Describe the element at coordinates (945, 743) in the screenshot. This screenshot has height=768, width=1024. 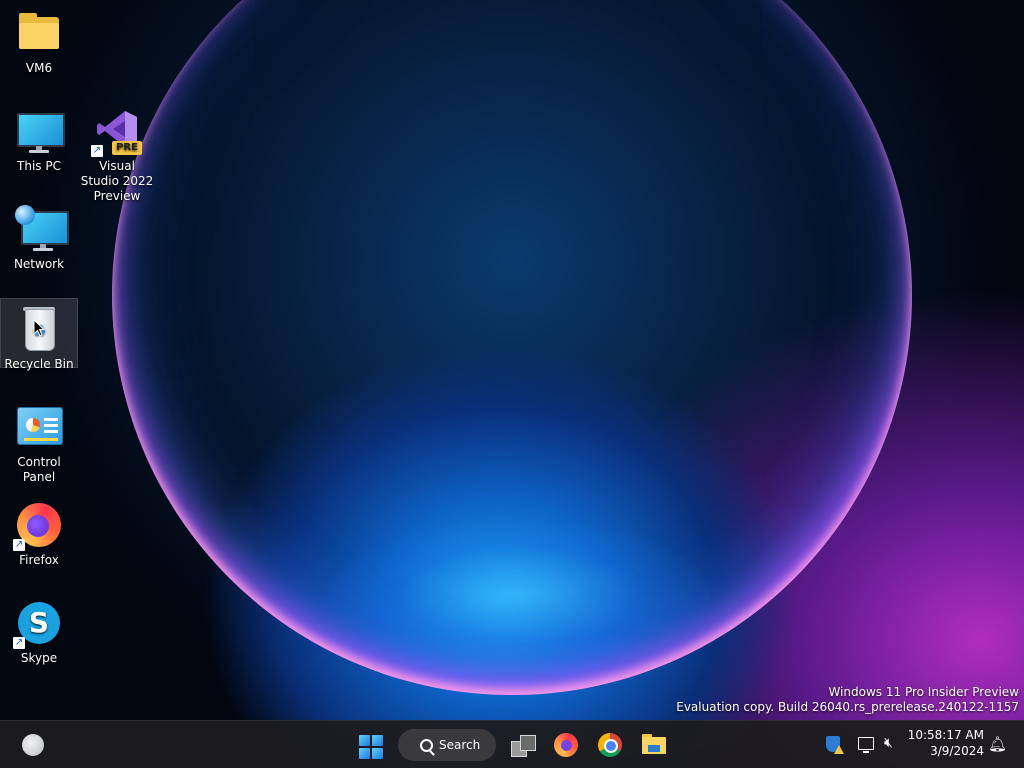
I see `taskbar-clock: 10:58:17 AM 3/9/2024` at that location.